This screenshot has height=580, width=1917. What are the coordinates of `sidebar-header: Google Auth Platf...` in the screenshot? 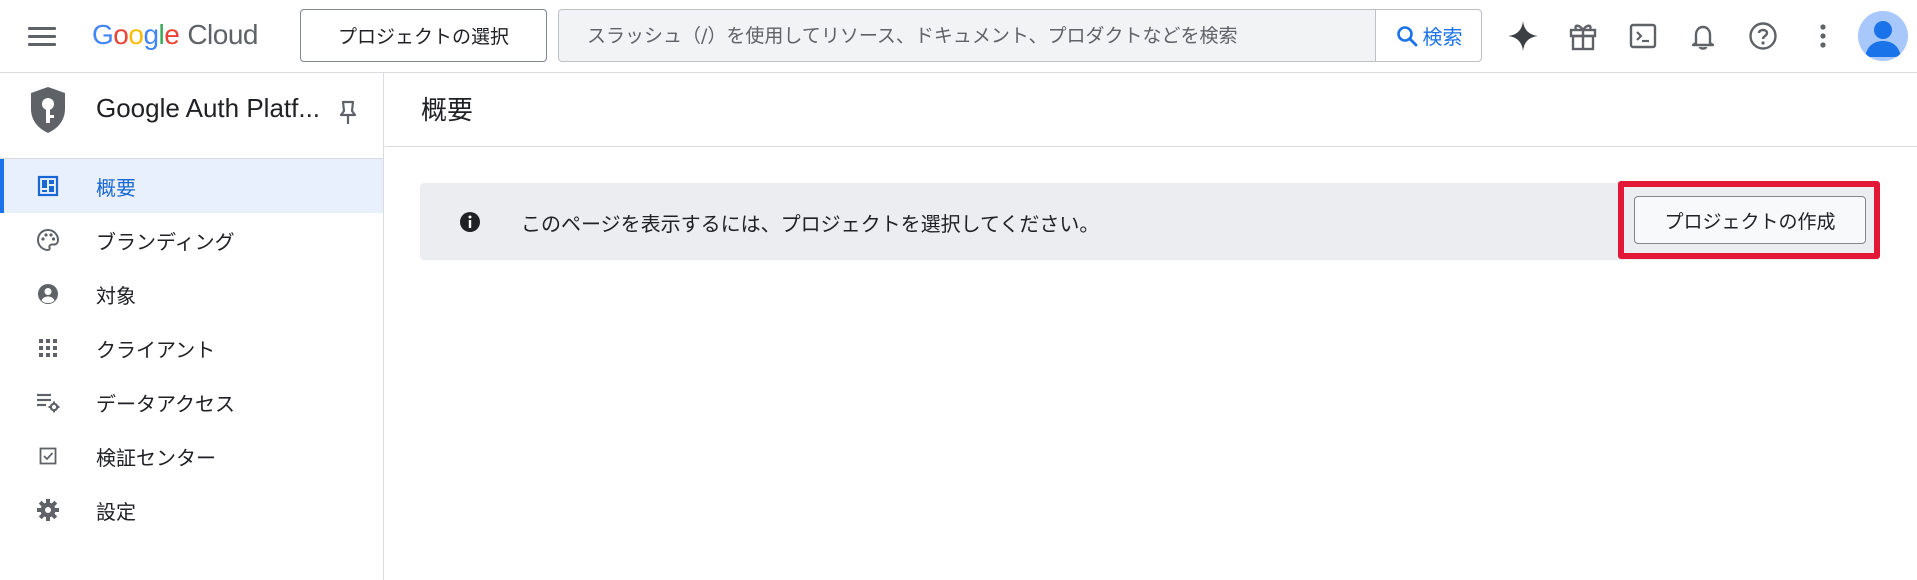 It's located at (191, 116).